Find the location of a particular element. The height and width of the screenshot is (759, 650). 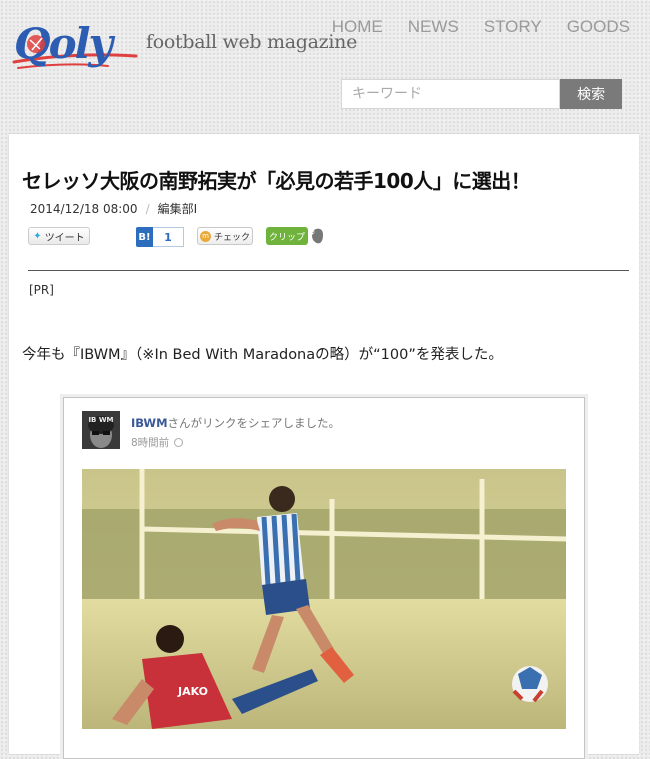

share-text: さんがリンクをシェアしました。 is located at coordinates (254, 423).